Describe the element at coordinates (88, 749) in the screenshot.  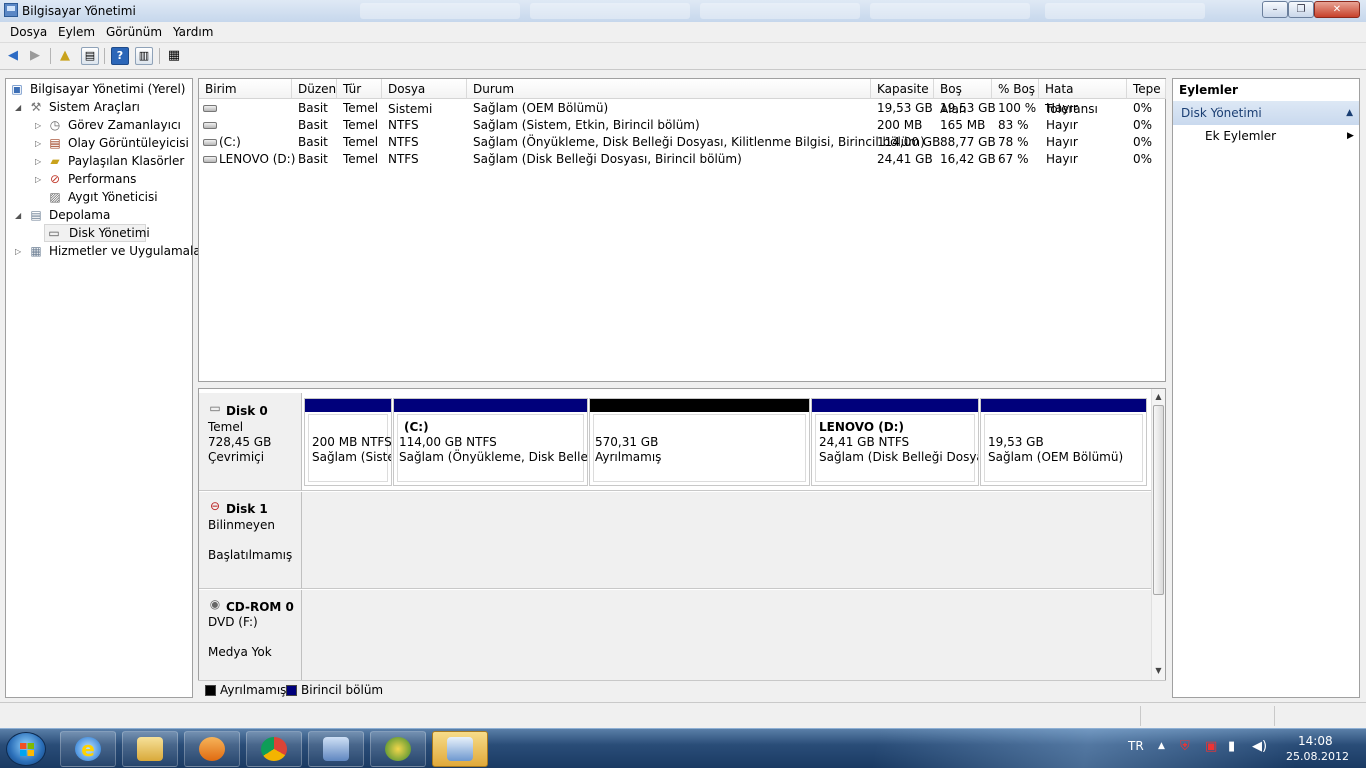
I see `taskbar-internet-explorer: e` at that location.